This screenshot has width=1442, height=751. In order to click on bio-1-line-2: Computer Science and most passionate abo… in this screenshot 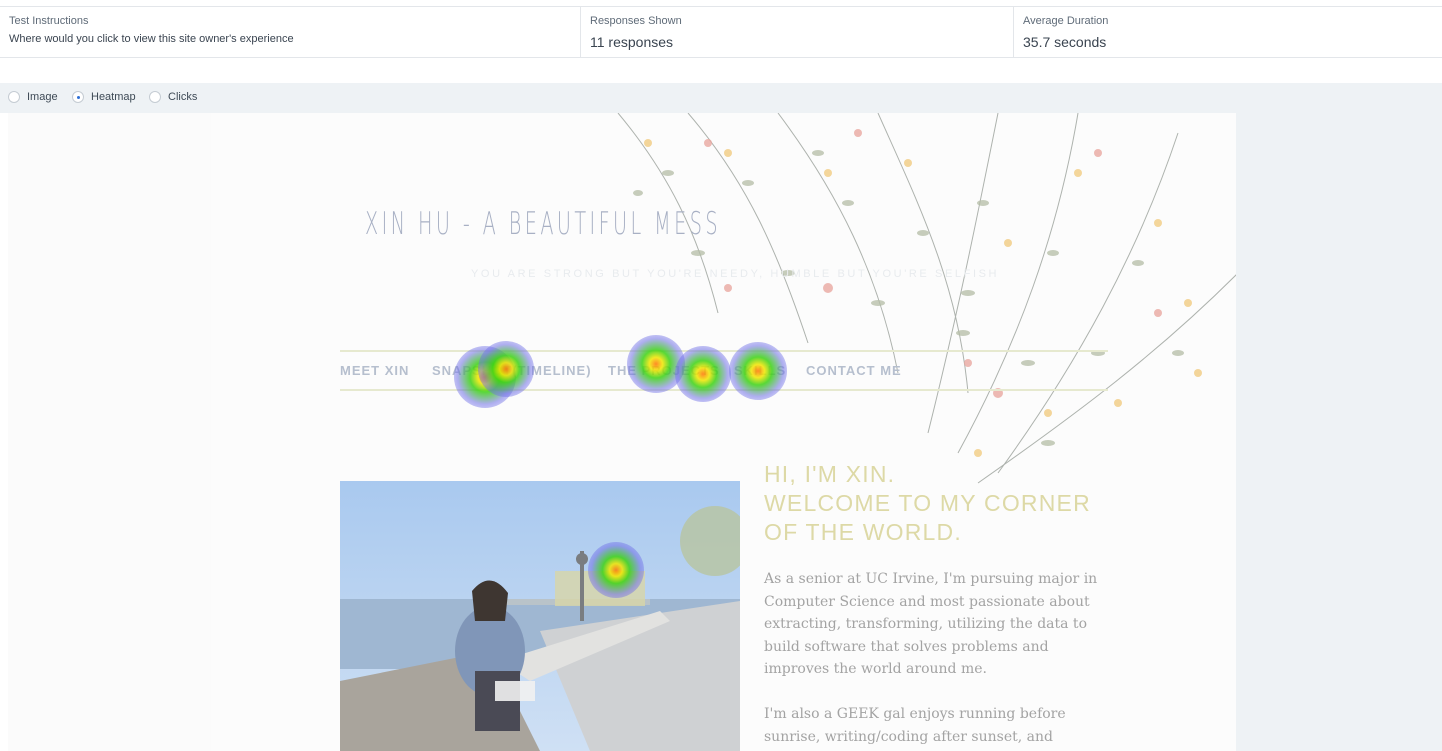, I will do `click(927, 601)`.